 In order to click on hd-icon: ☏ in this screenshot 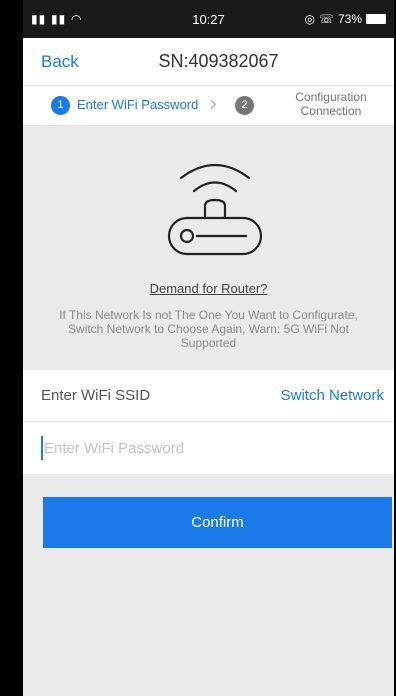, I will do `click(326, 19)`.